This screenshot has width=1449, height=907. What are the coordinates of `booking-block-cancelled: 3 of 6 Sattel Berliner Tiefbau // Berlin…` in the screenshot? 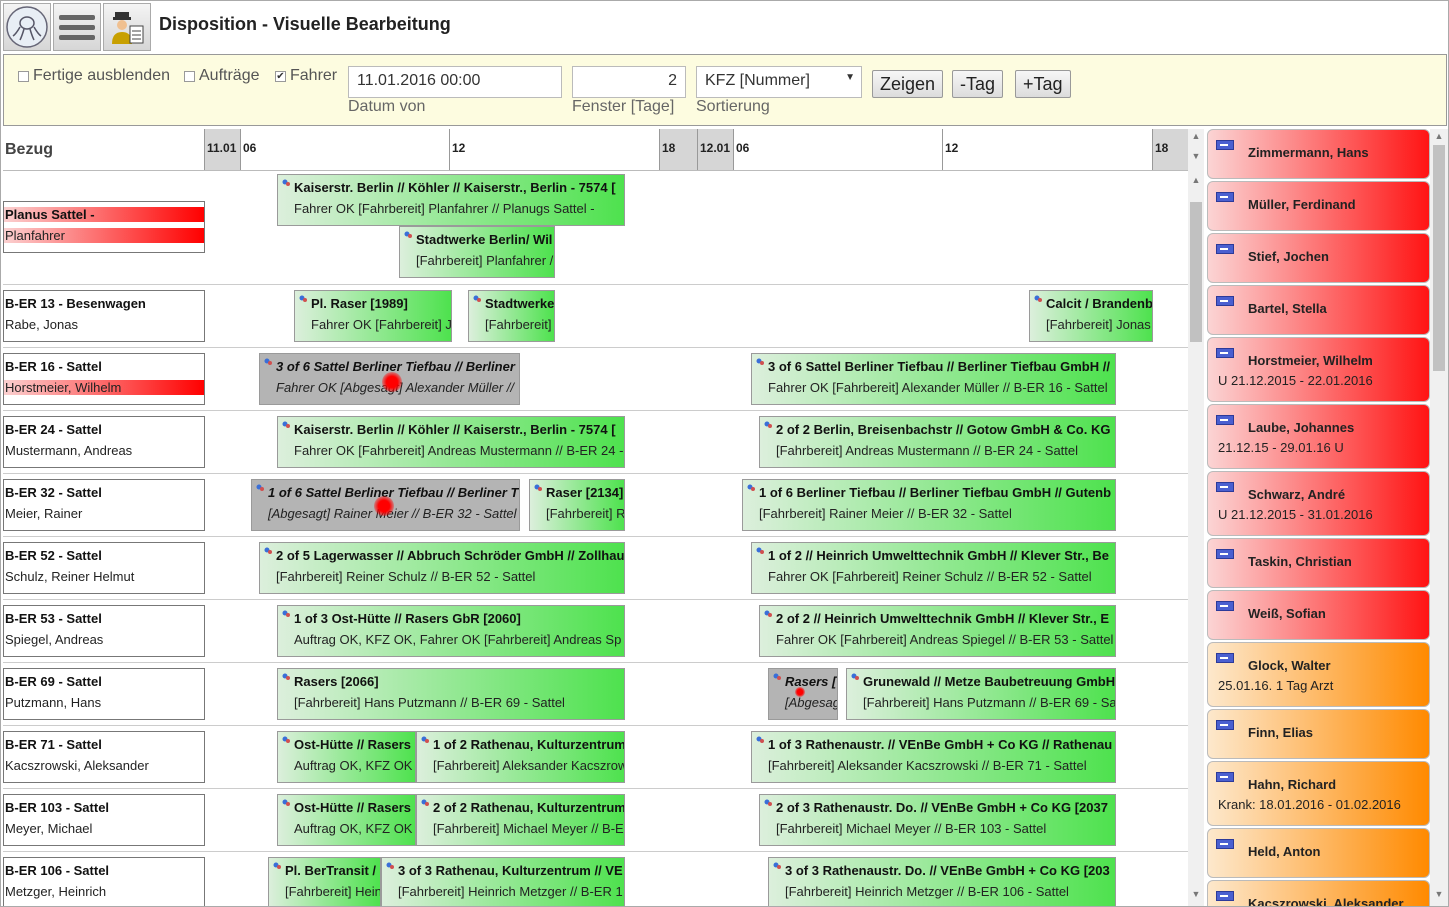 It's located at (389, 379).